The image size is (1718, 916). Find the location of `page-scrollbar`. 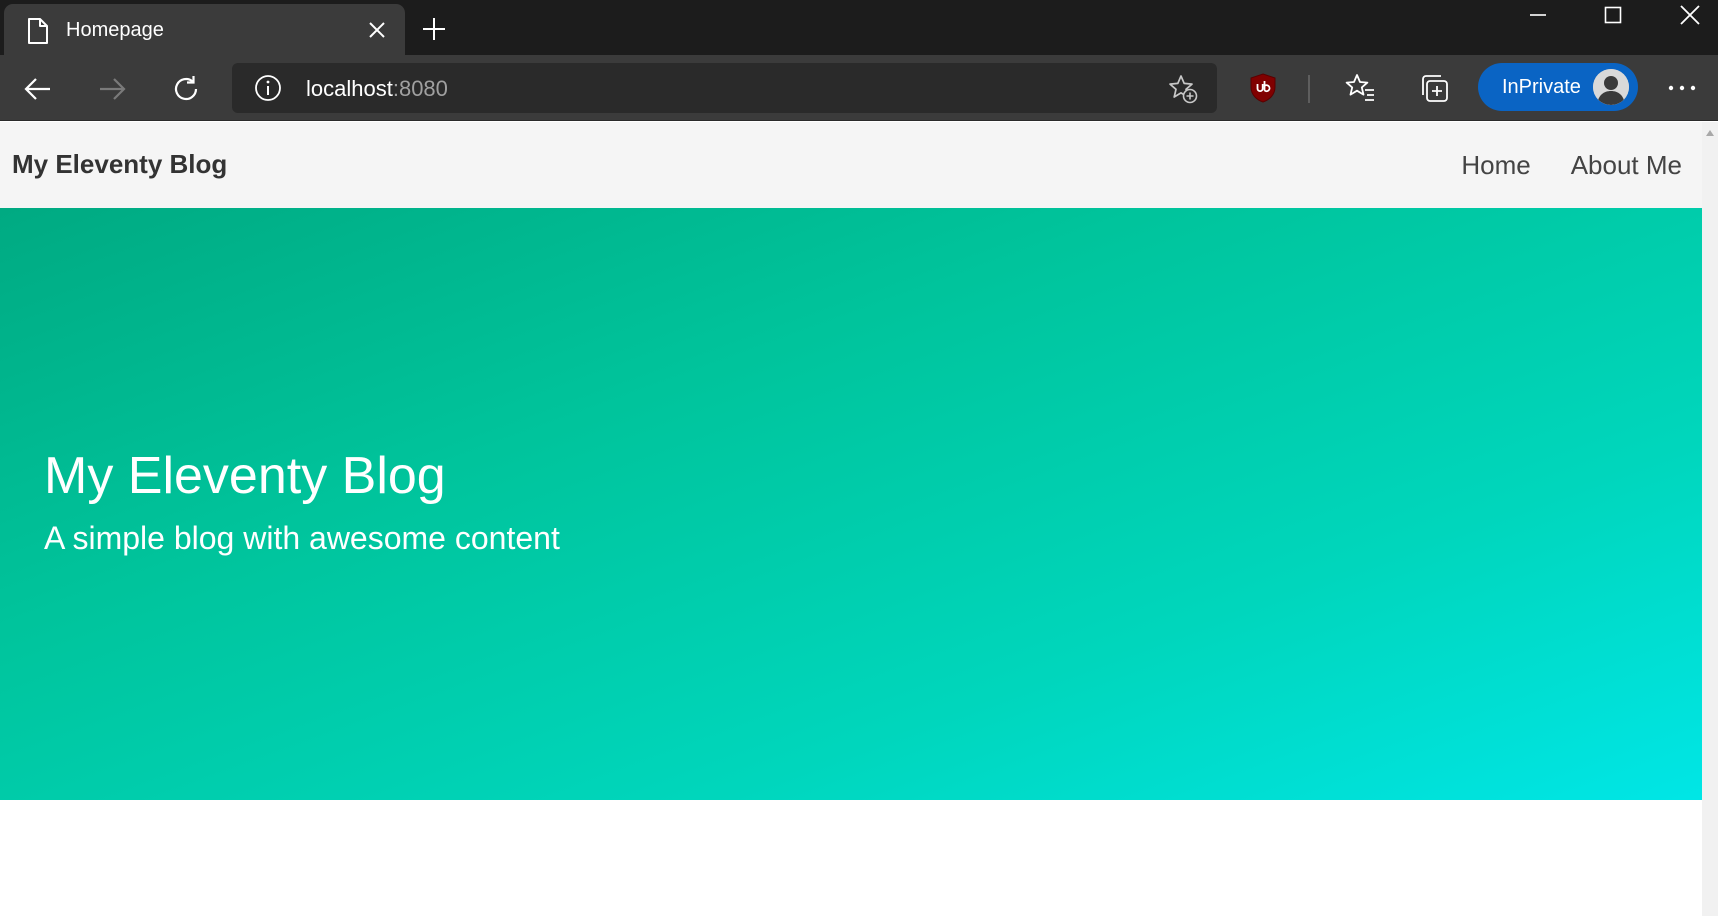

page-scrollbar is located at coordinates (1710, 519).